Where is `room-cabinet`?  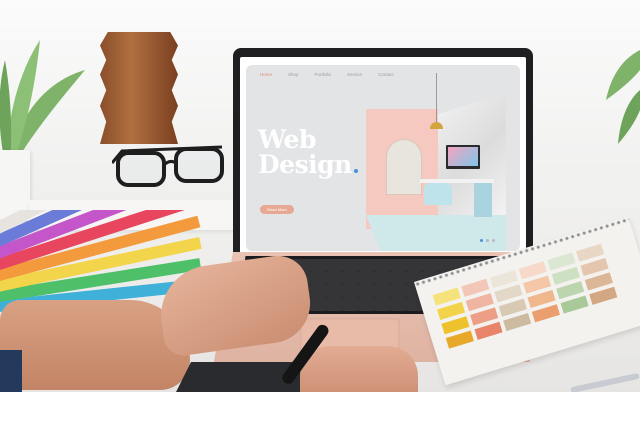 room-cabinet is located at coordinates (483, 200).